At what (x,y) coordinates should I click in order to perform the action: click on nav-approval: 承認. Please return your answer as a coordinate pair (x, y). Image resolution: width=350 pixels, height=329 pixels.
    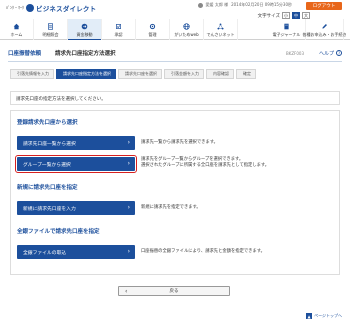
    Looking at the image, I should click on (119, 29).